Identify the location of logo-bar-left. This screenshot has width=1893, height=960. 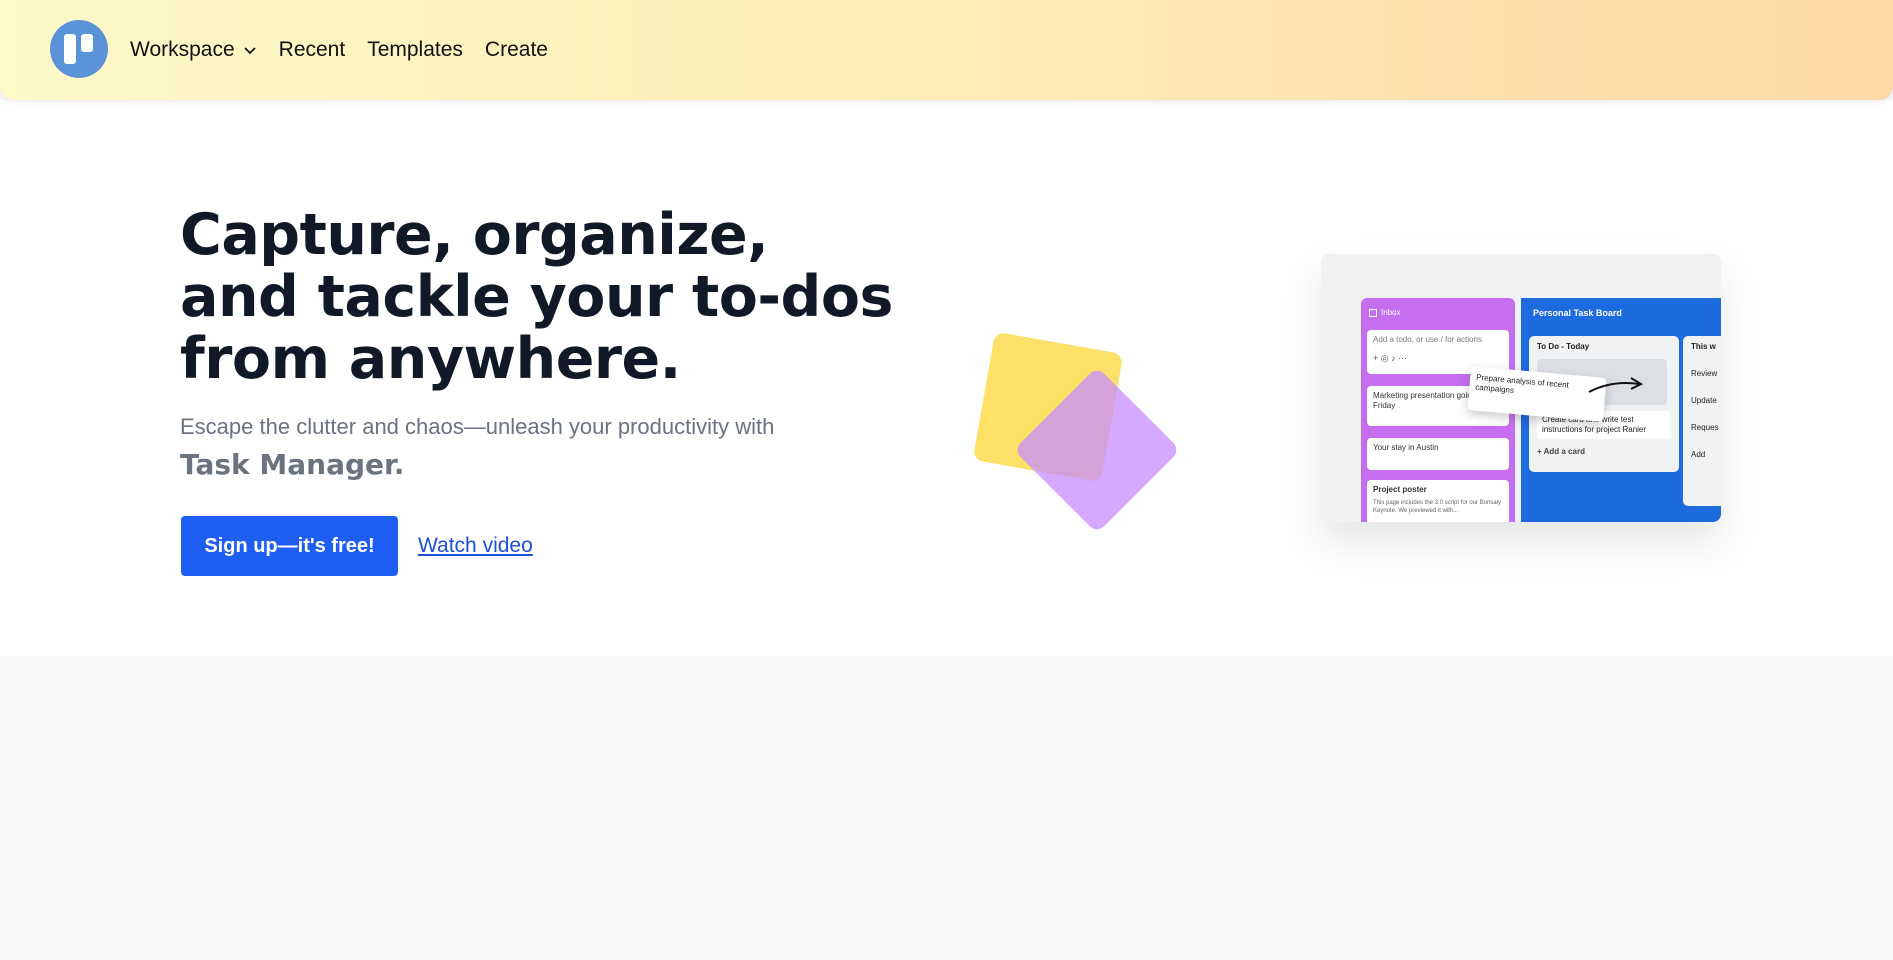
(70, 49).